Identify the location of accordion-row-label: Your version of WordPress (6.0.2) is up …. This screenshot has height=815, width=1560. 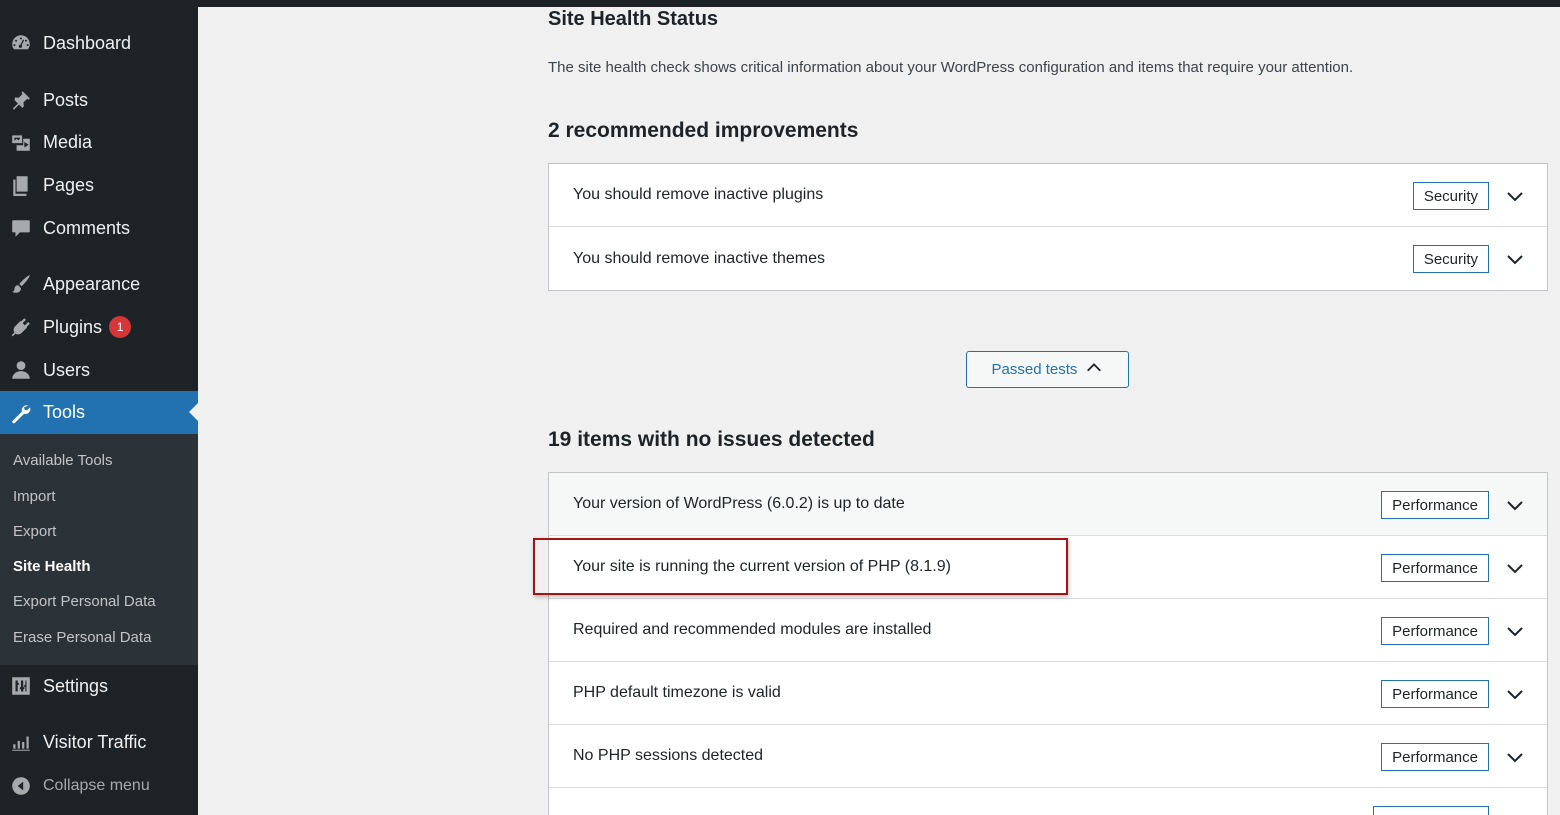
(739, 503).